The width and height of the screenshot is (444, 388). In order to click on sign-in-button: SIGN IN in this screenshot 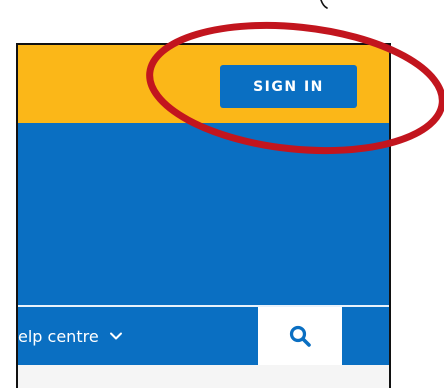, I will do `click(288, 86)`.